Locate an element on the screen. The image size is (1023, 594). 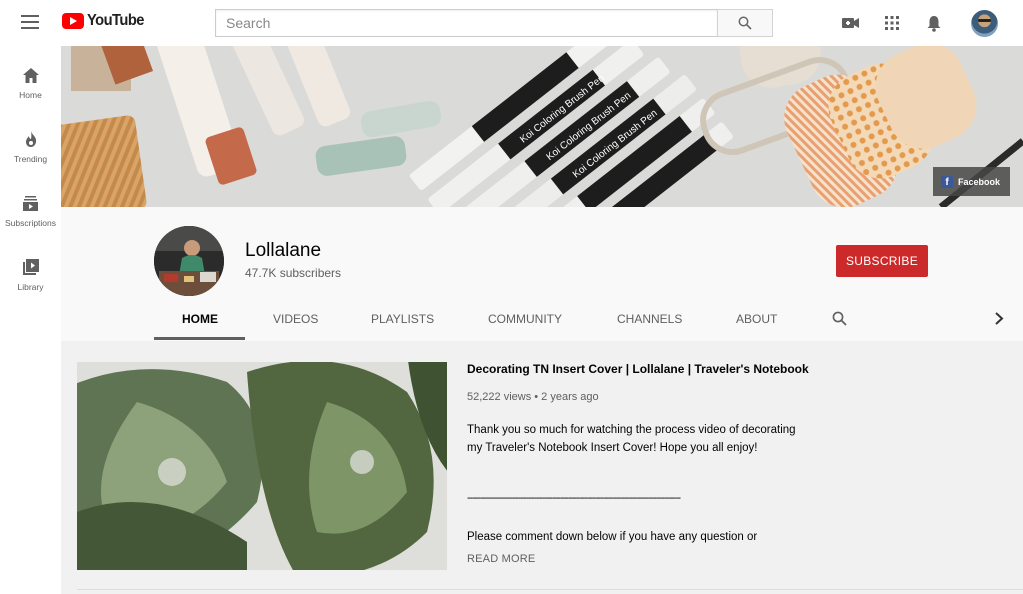
facebook-link-label: Facebook is located at coordinates (979, 181).